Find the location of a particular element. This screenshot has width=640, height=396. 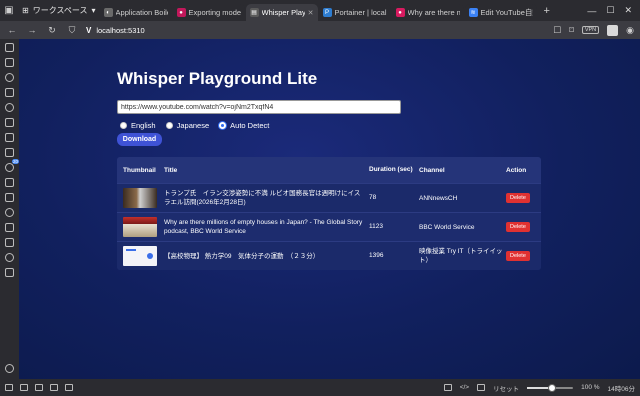

tab-favicon-icon: ▤ is located at coordinates (254, 12).